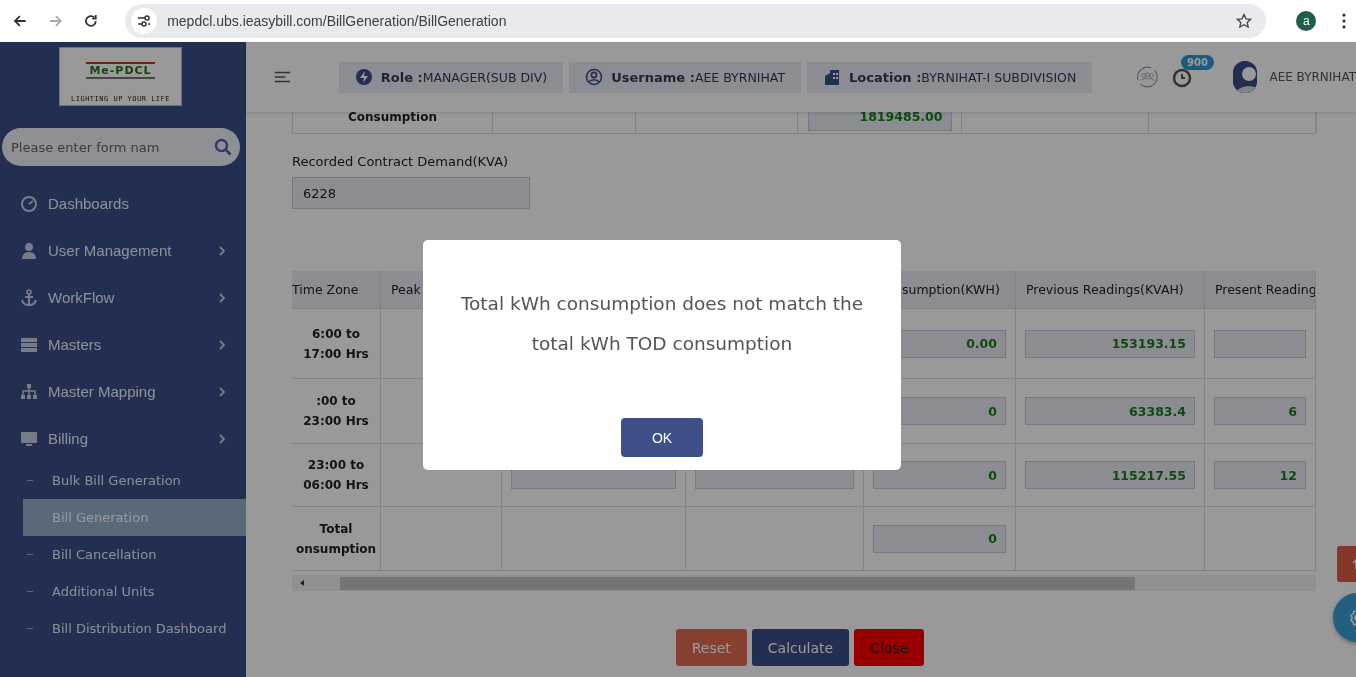  What do you see at coordinates (401, 161) in the screenshot?
I see `field-label: Recorded Contract Demand(KVA)` at bounding box center [401, 161].